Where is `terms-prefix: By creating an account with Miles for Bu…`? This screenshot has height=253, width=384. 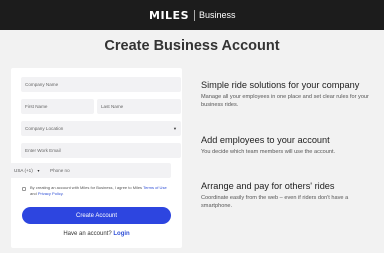 terms-prefix: By creating an account with Miles for Bu… is located at coordinates (86, 187).